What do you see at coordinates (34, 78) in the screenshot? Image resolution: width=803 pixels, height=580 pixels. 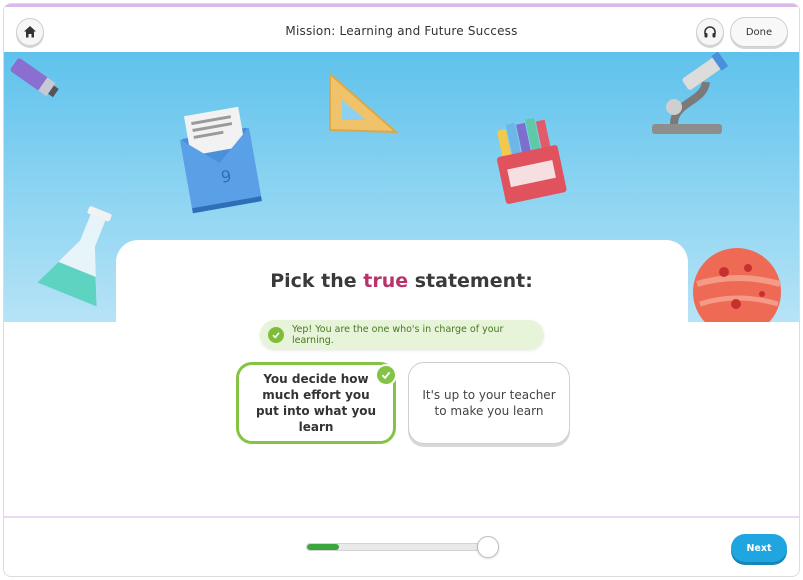 I see `marker-icon` at bounding box center [34, 78].